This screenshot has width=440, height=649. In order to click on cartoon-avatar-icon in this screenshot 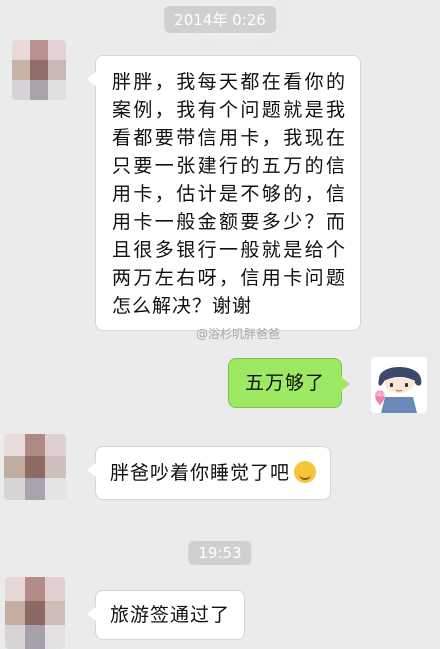, I will do `click(399, 385)`.